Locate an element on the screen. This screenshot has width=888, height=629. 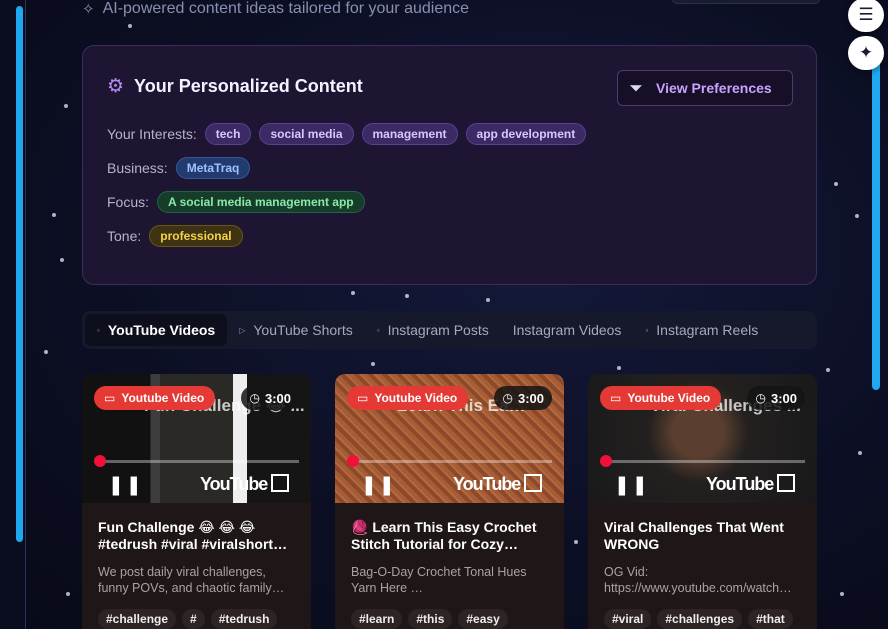
hashtag: #challenge is located at coordinates (137, 619).